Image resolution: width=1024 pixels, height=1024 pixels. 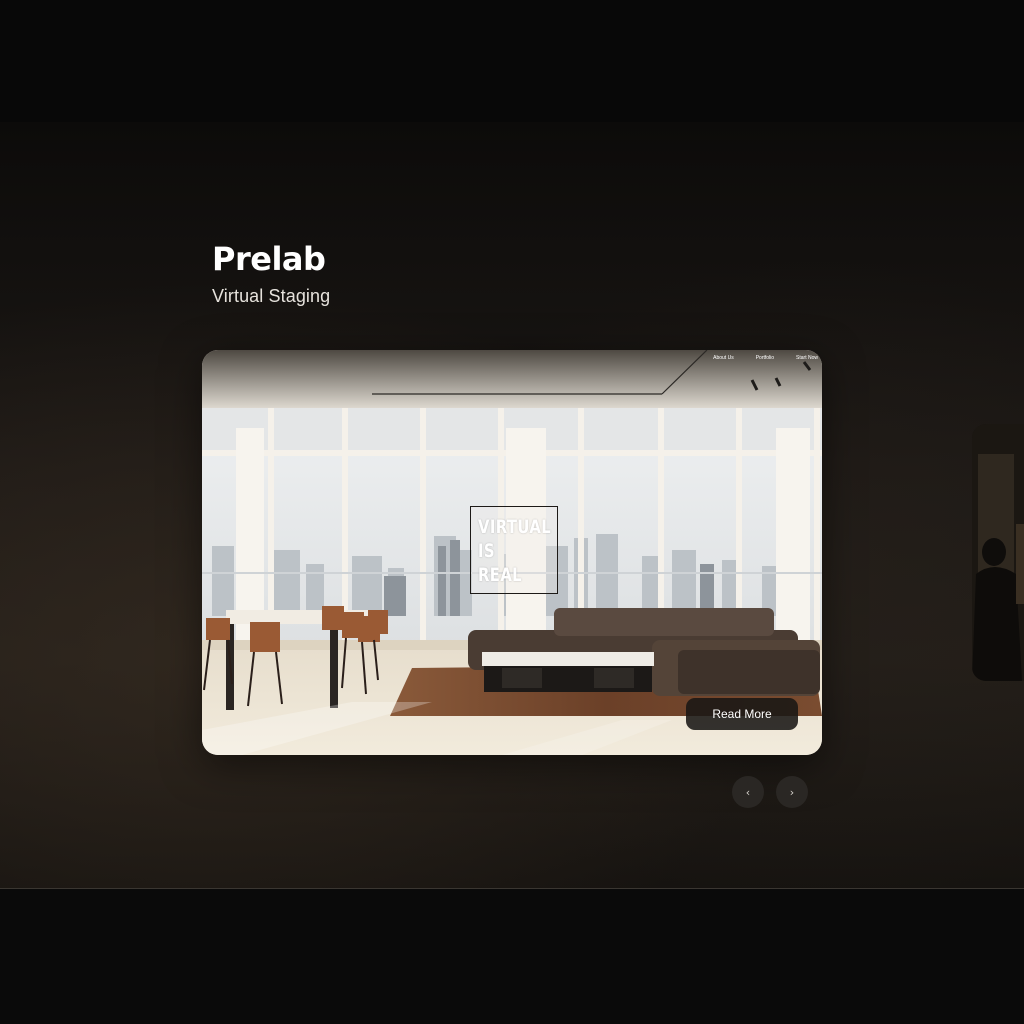 I want to click on next-slide-preview, so click(x=998, y=552).